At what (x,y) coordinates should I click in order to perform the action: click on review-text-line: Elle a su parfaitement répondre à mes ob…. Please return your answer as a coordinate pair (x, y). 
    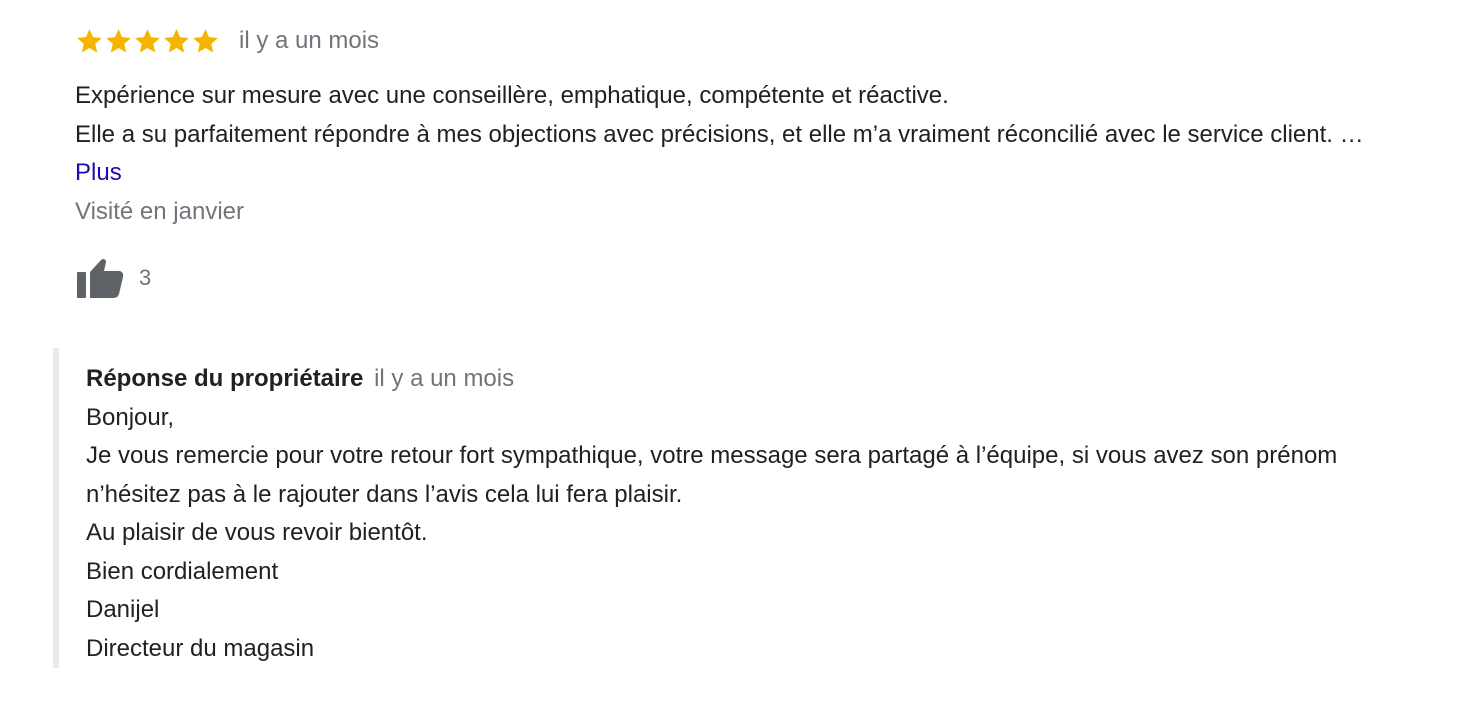
    Looking at the image, I should click on (745, 154).